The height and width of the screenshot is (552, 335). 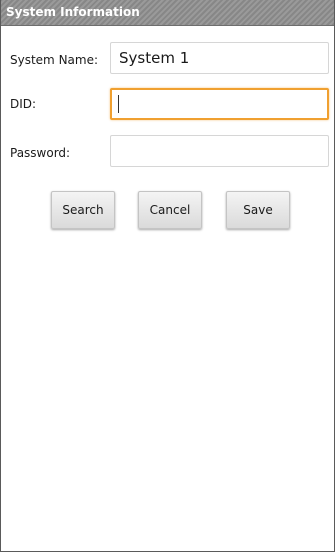 What do you see at coordinates (219, 151) in the screenshot?
I see `password-input` at bounding box center [219, 151].